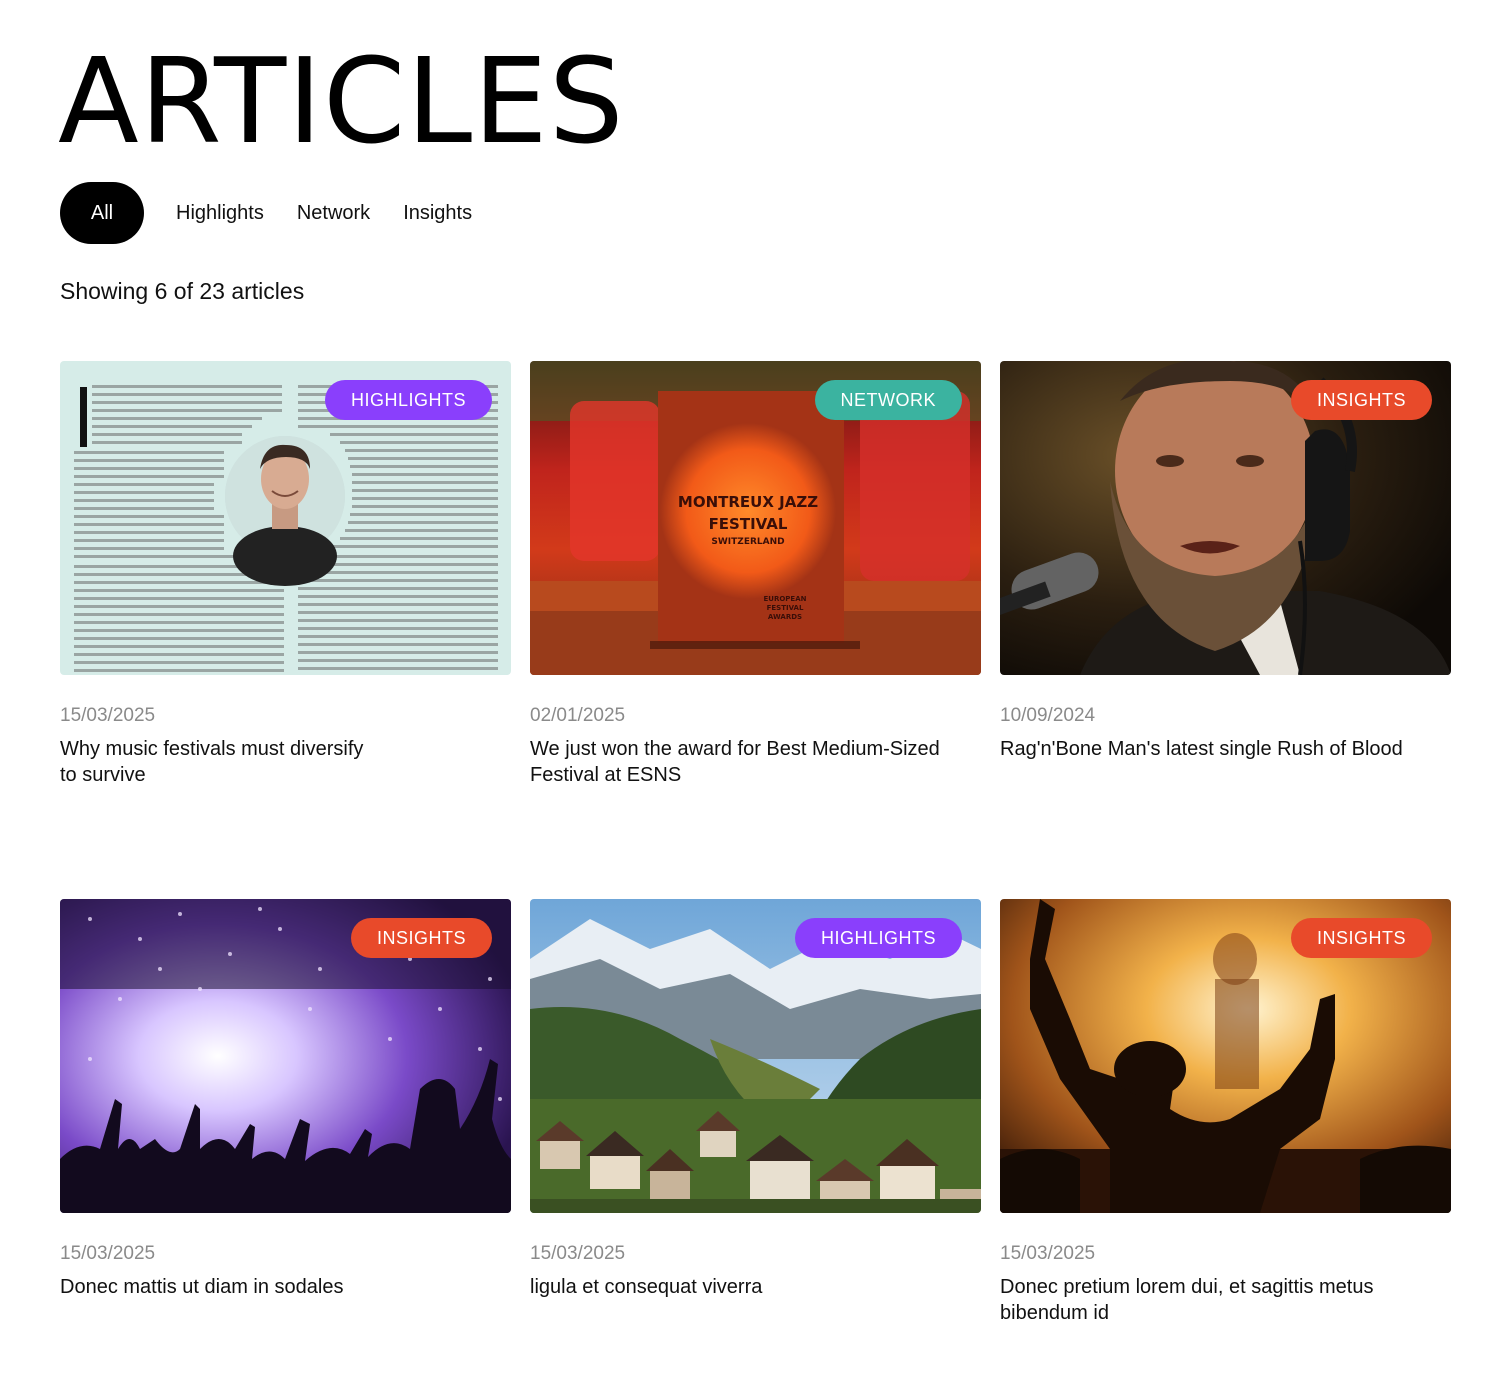 Image resolution: width=1512 pixels, height=1377 pixels. Describe the element at coordinates (747, 542) in the screenshot. I see `svg-text: SWITZERLAND` at that location.